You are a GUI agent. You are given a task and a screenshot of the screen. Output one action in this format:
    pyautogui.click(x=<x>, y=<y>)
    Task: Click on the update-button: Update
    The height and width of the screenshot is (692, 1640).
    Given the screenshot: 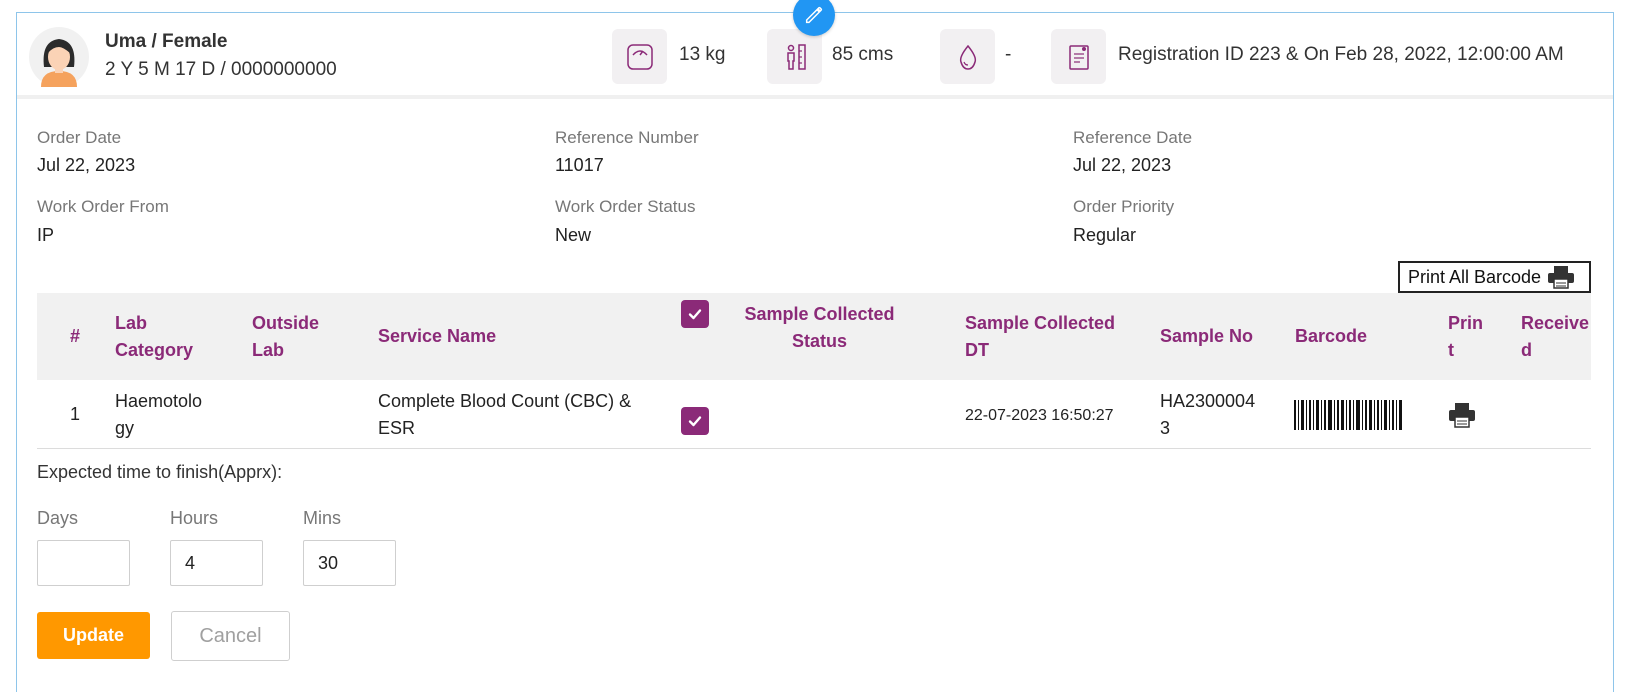 What is the action you would take?
    pyautogui.click(x=93, y=635)
    